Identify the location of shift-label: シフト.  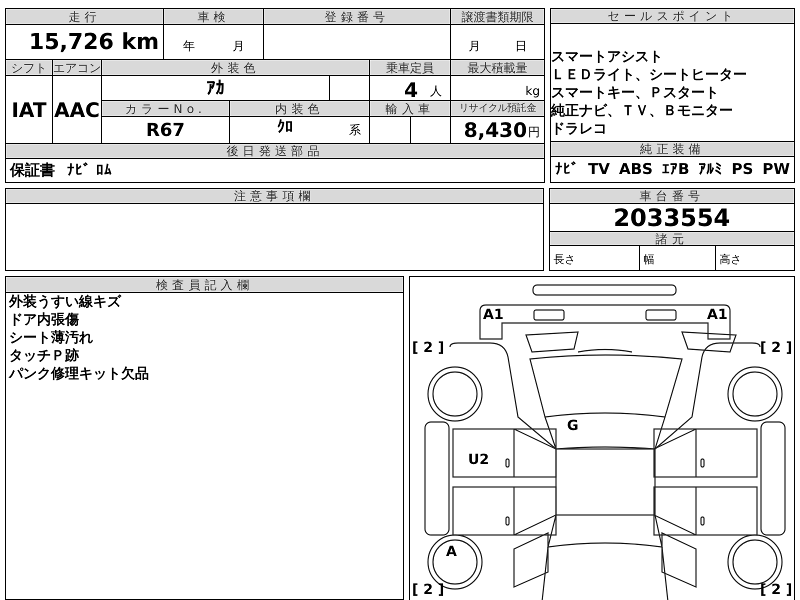
(29, 67).